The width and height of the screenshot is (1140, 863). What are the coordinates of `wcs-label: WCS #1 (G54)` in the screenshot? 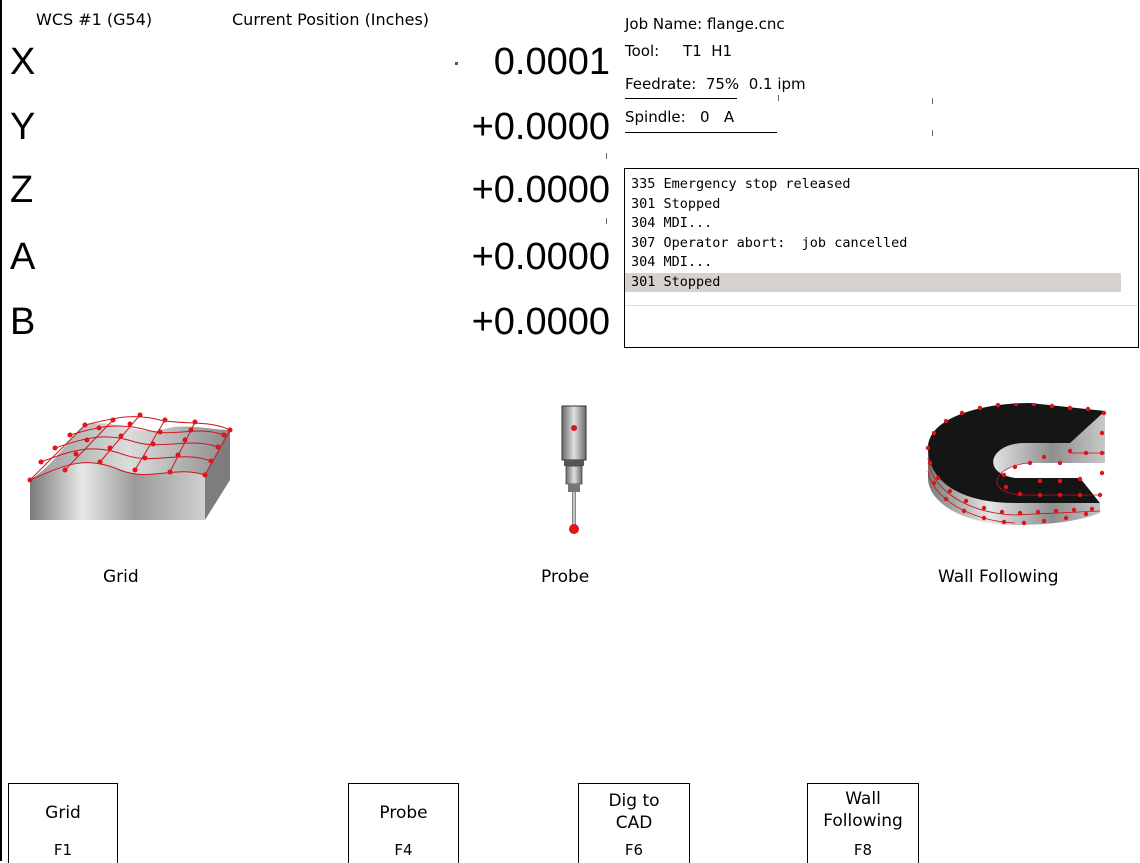 It's located at (94, 19).